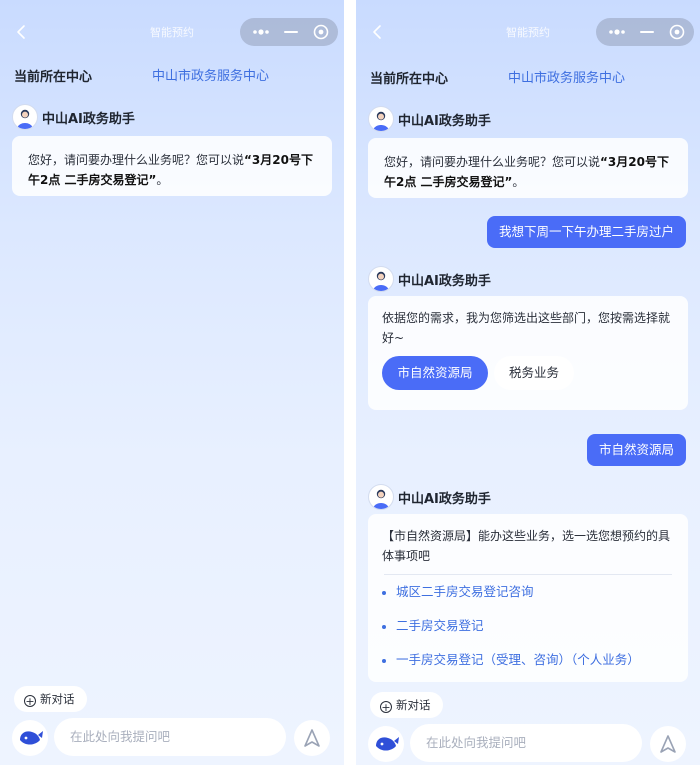 Image resolution: width=700 pixels, height=765 pixels. Describe the element at coordinates (534, 373) in the screenshot. I see `department-option-tax: 税务业务` at that location.